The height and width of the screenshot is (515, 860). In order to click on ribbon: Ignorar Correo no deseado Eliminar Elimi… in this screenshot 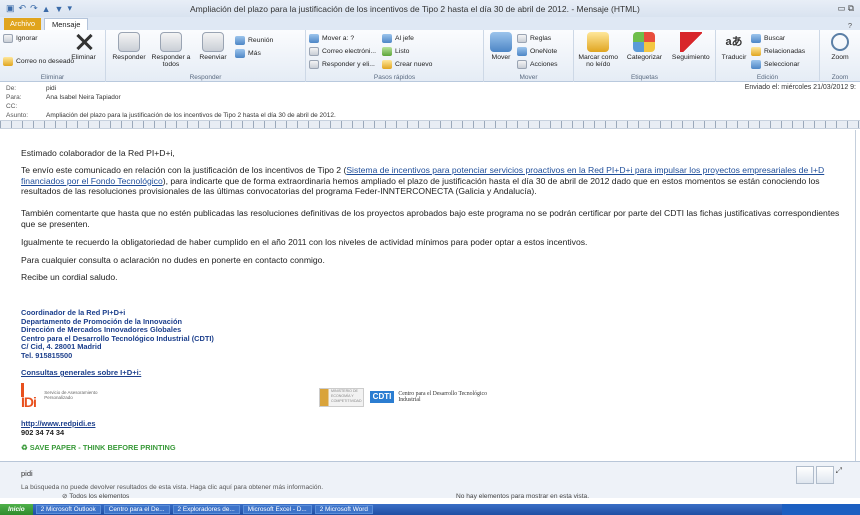, I will do `click(430, 56)`.